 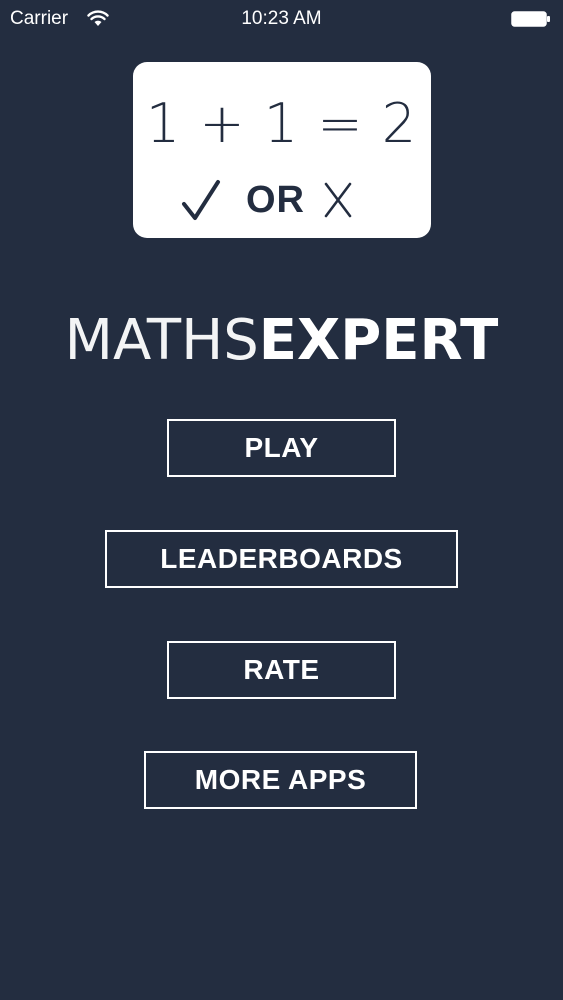 I want to click on play-button: PLAY, so click(x=281, y=448).